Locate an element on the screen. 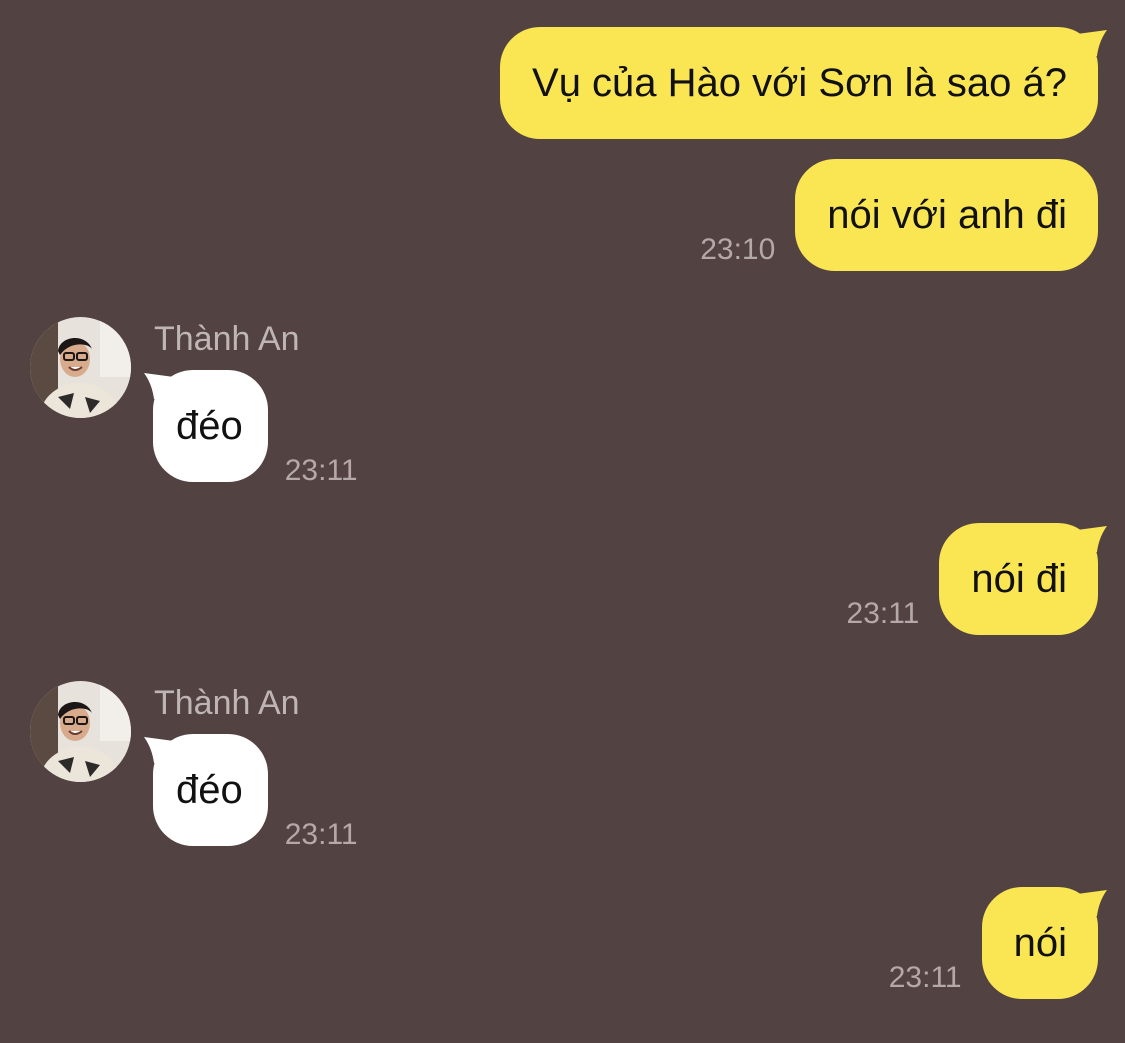 The height and width of the screenshot is (1043, 1125). message-outgoing: 23:11 nói is located at coordinates (997, 943).